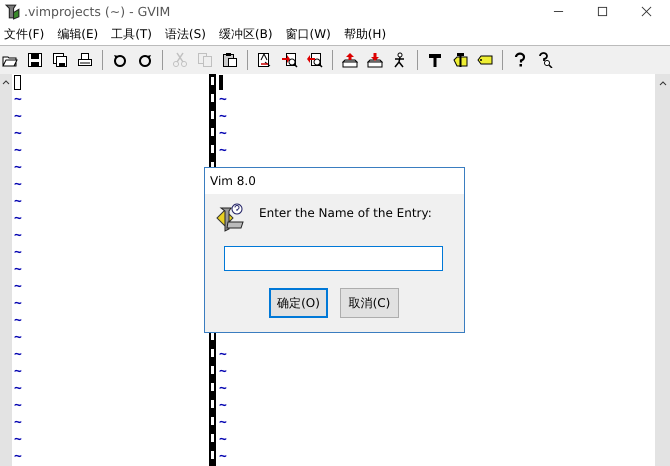 The width and height of the screenshot is (670, 466). I want to click on menu-item: 缓冲区(B), so click(245, 34).